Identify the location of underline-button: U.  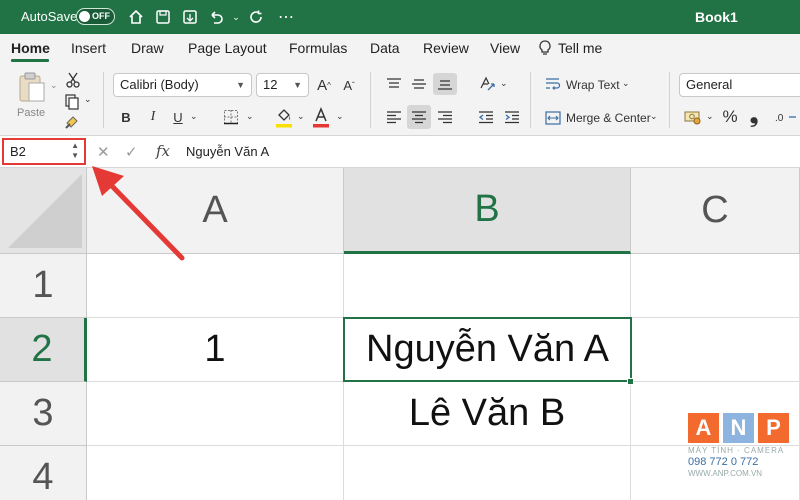
(178, 117).